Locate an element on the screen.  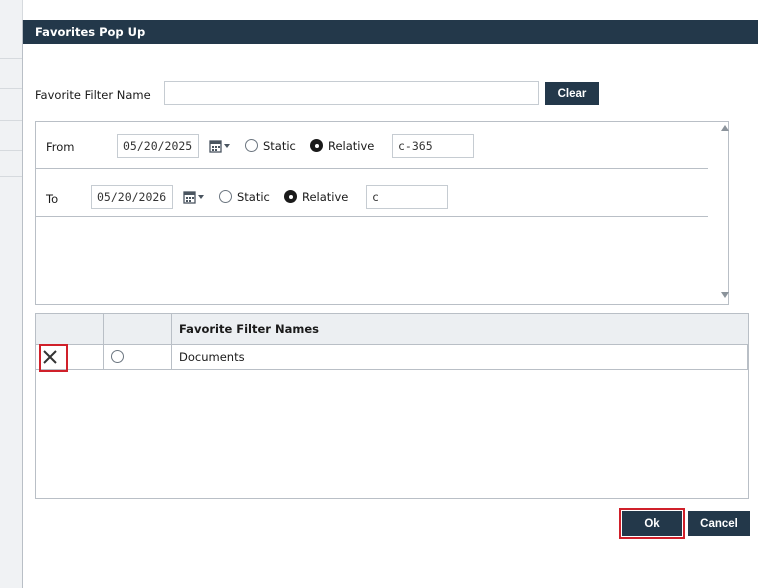
dialog-title: Favorites Pop Up is located at coordinates (90, 32).